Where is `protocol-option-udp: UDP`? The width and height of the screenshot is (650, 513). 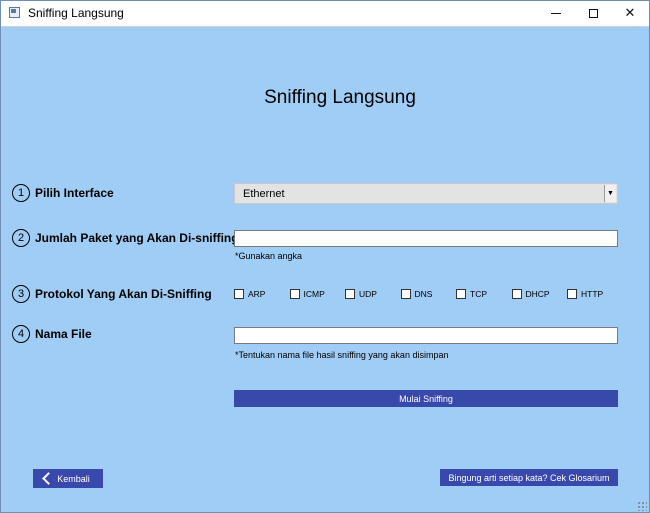 protocol-option-udp: UDP is located at coordinates (373, 294).